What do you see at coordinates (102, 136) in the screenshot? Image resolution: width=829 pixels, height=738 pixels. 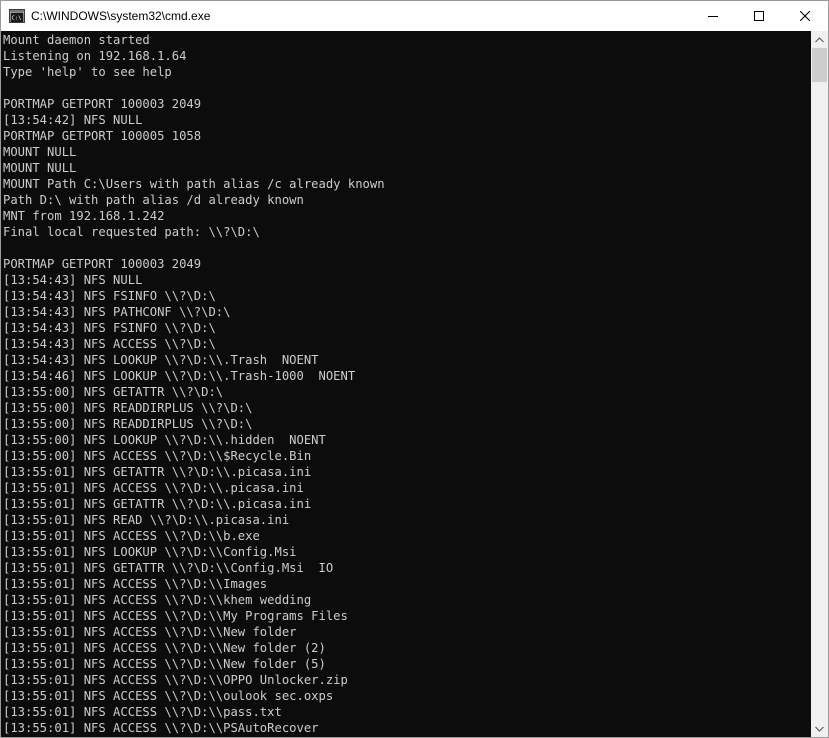 I see `console-line: PORTMAP GETPORT 100005 1058` at bounding box center [102, 136].